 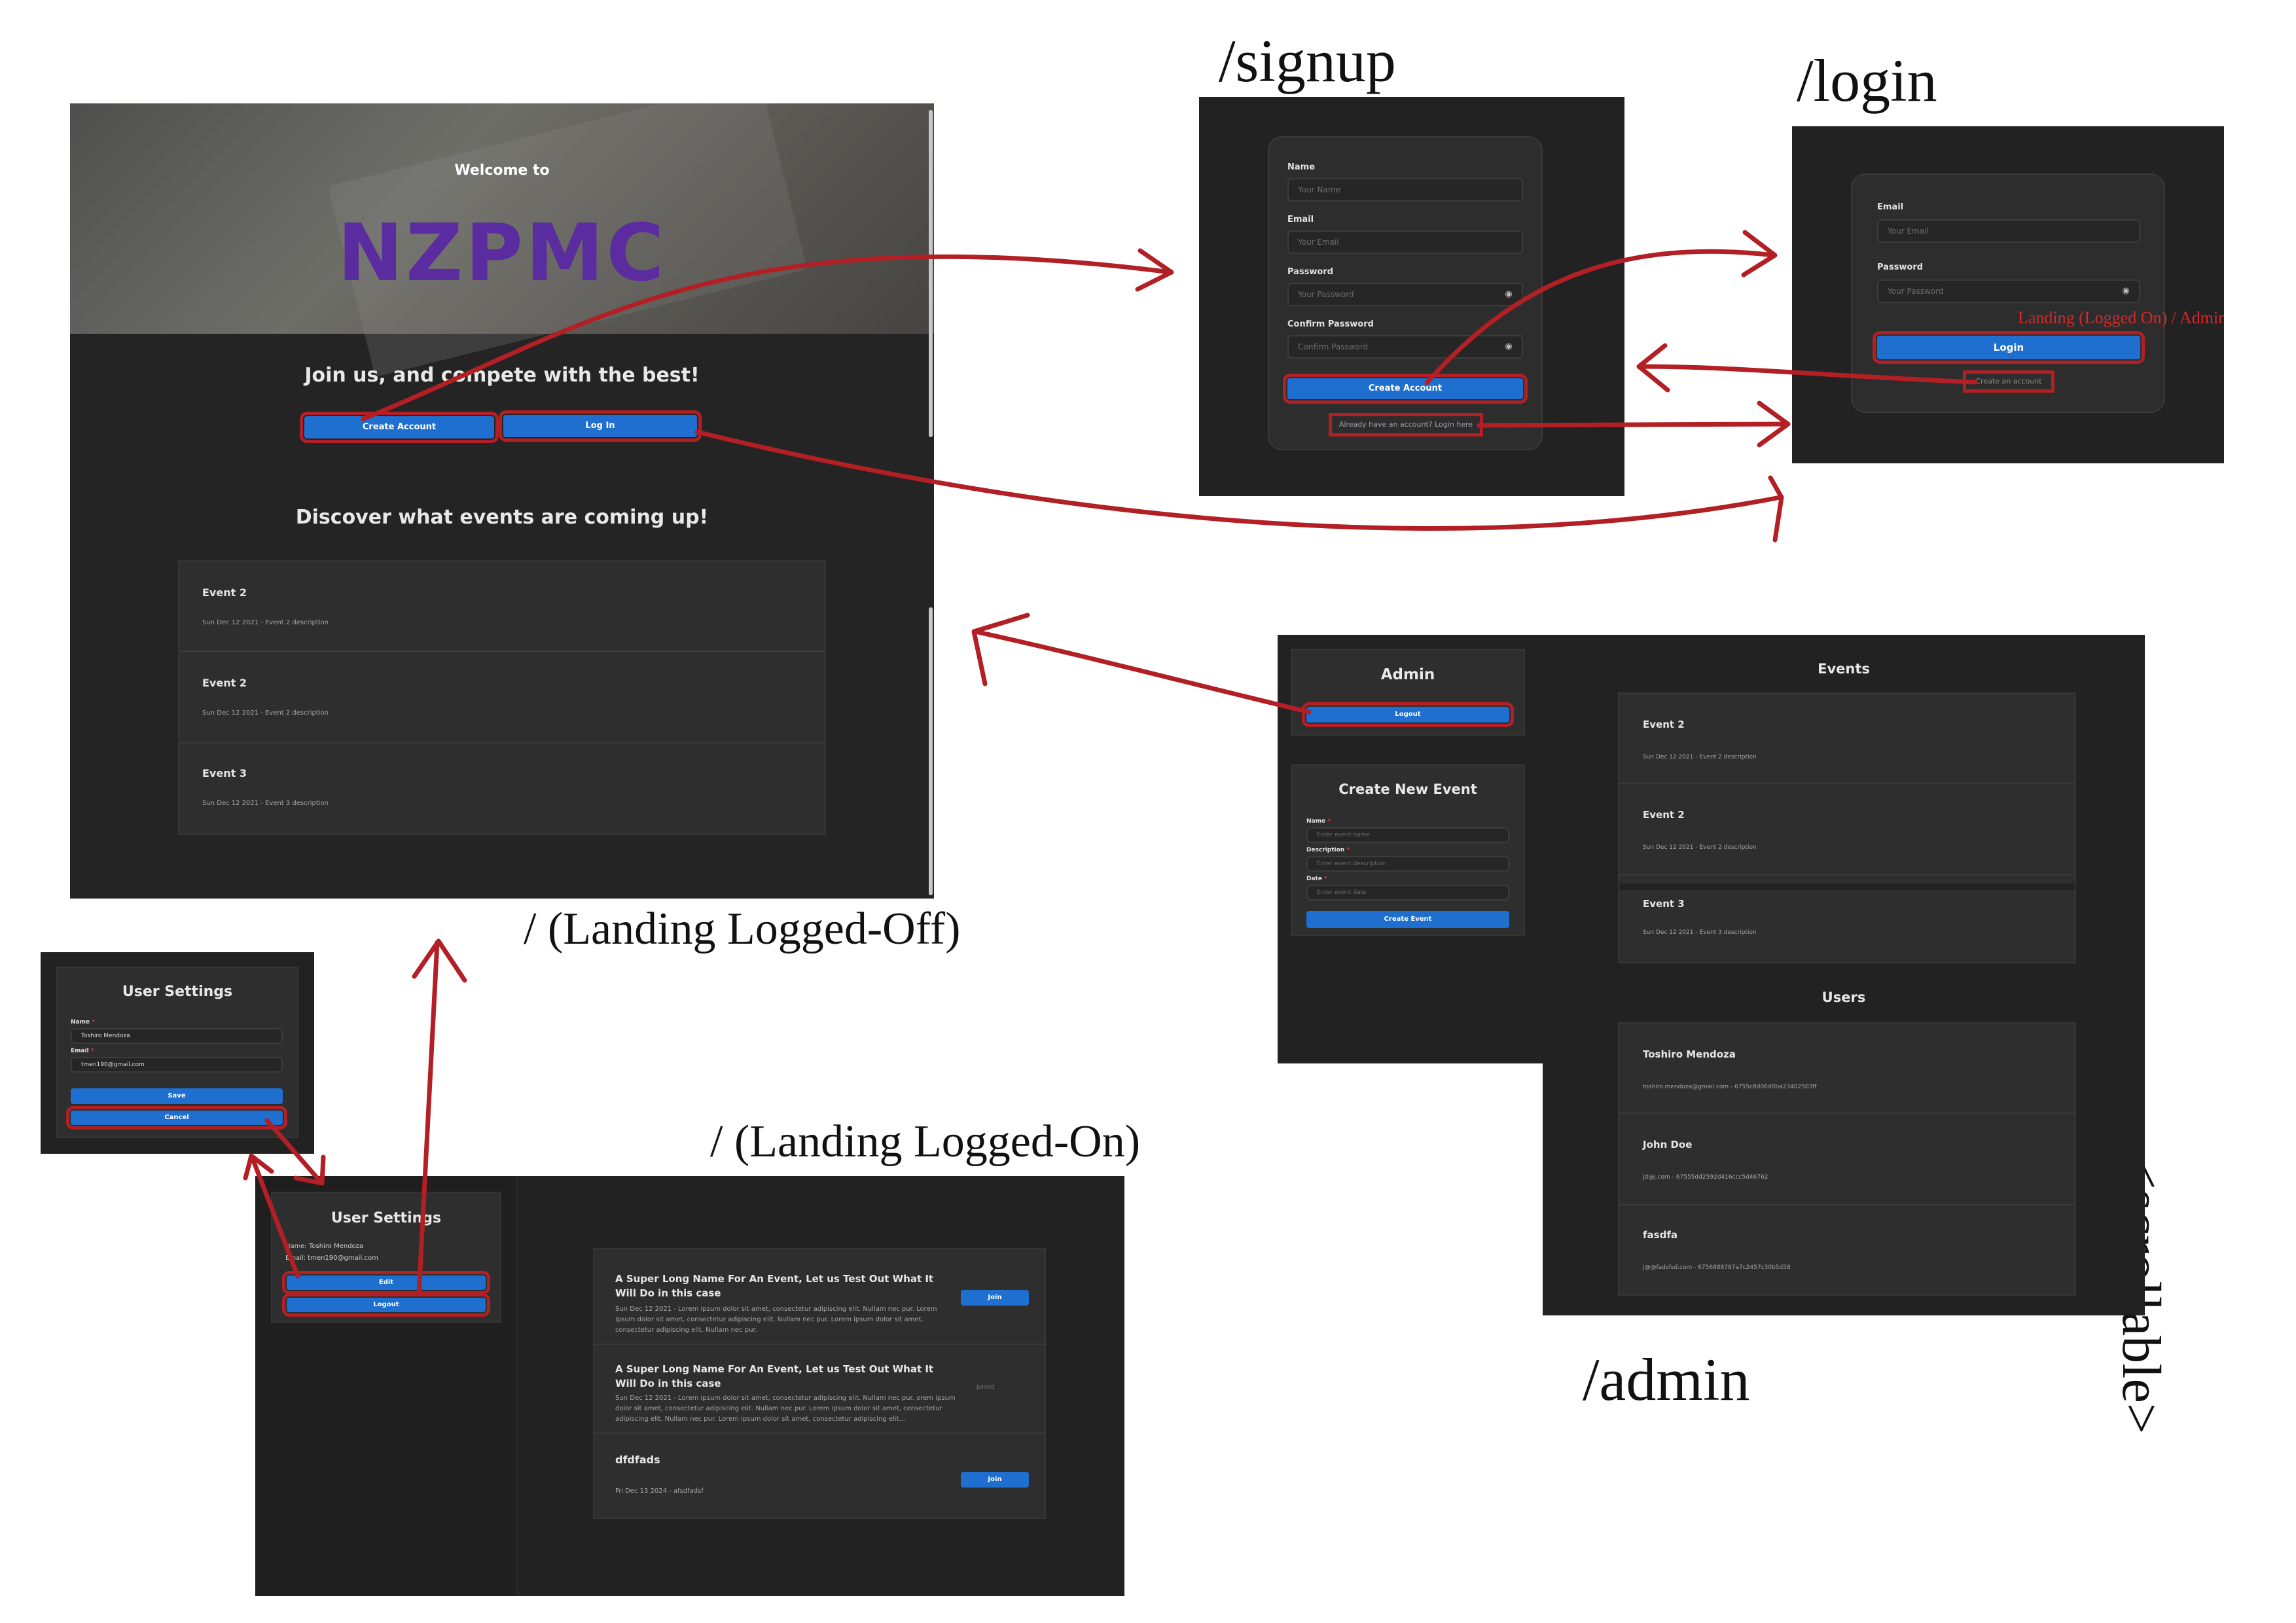 What do you see at coordinates (331, 1258) in the screenshot?
I see `user-email-line: Email: tmen190@gmail.com` at bounding box center [331, 1258].